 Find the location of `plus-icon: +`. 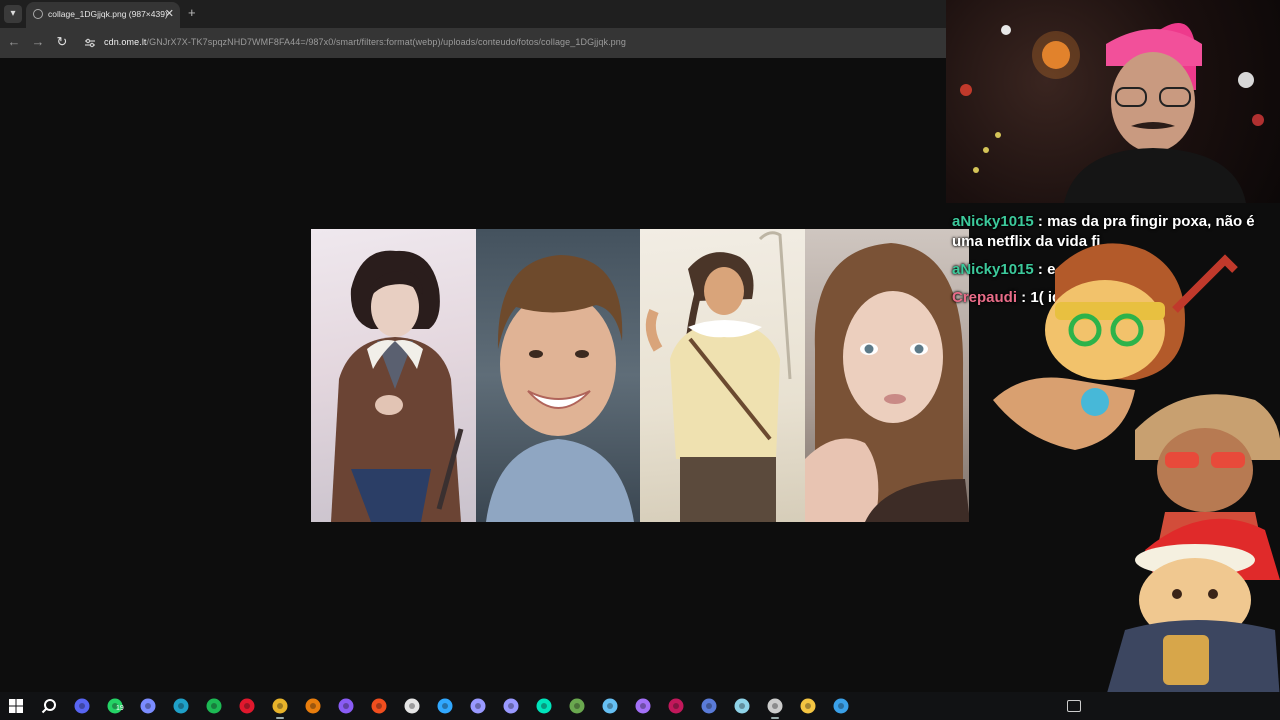

plus-icon: + is located at coordinates (192, 12).